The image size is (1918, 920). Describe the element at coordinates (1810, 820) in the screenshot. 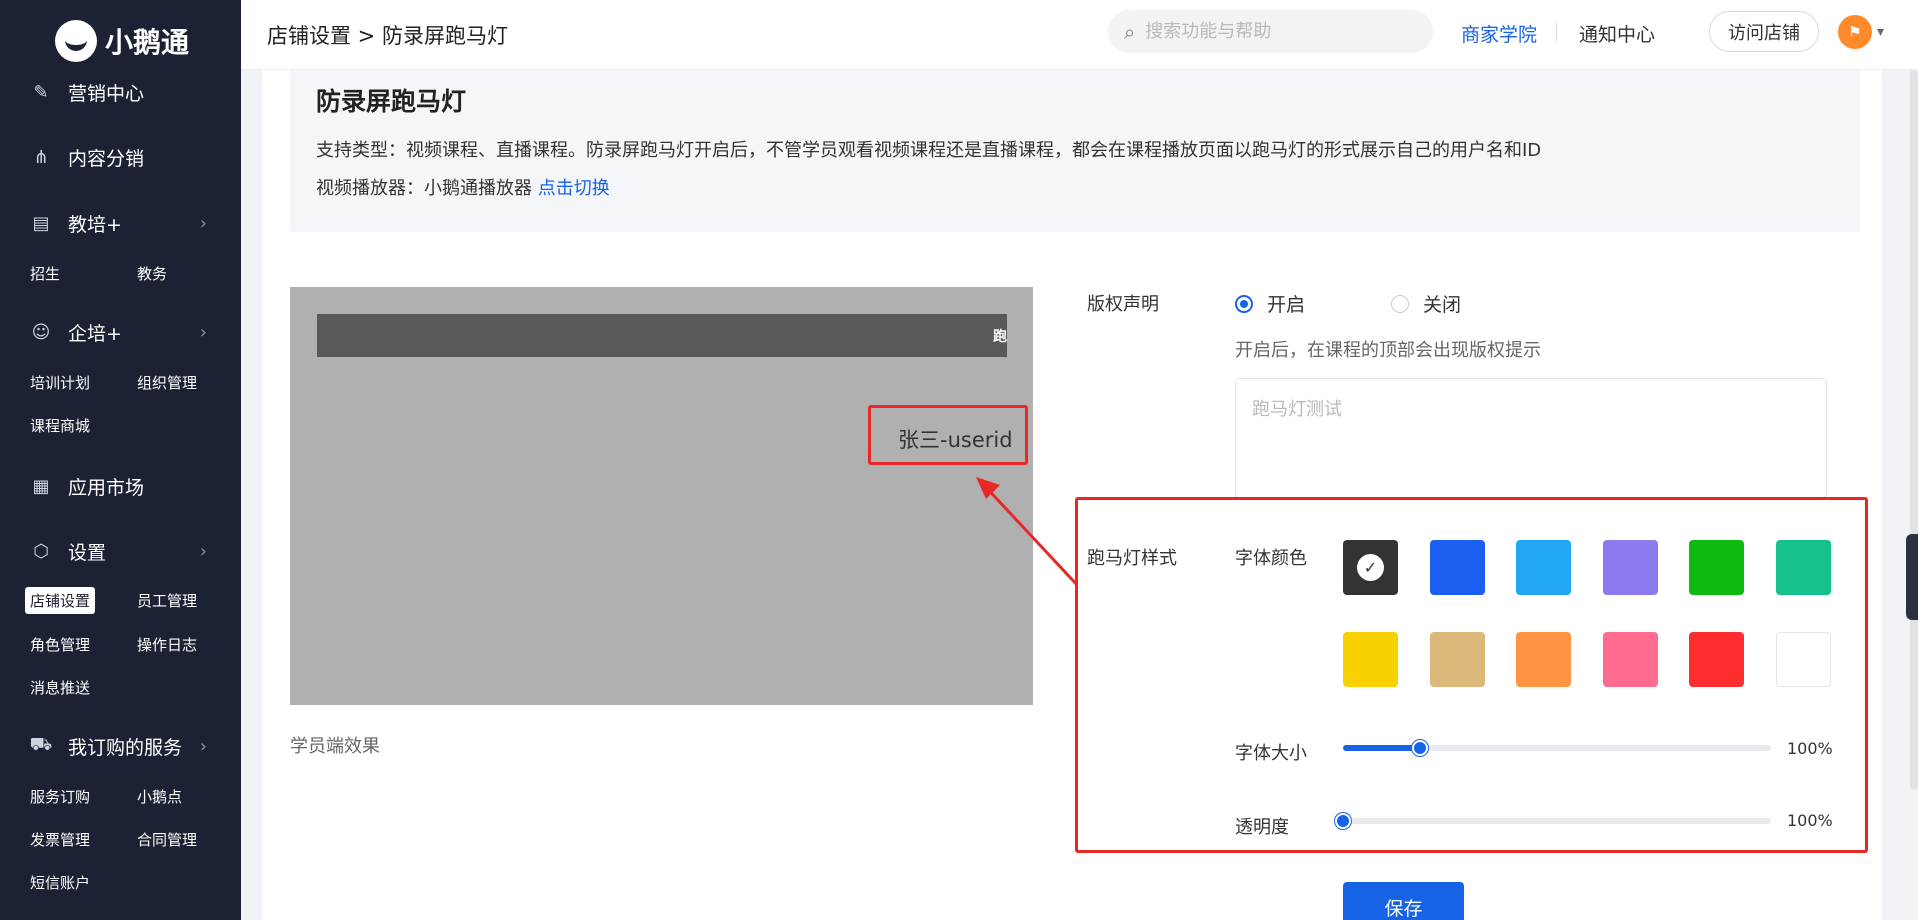

I see `opacity-value: 100%` at that location.